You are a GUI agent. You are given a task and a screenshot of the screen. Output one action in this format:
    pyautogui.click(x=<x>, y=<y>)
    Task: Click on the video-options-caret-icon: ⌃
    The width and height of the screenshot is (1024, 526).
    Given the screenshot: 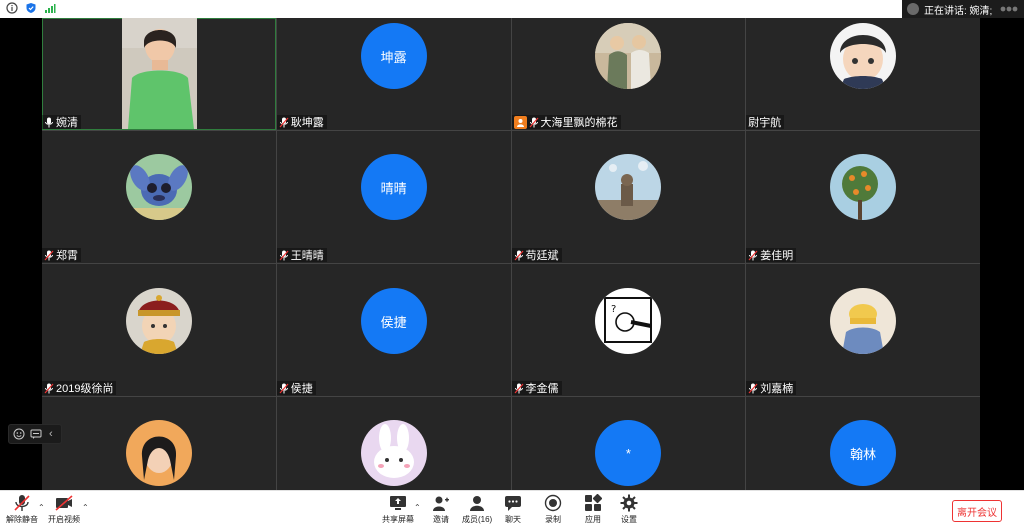 What is the action you would take?
    pyautogui.click(x=85, y=507)
    